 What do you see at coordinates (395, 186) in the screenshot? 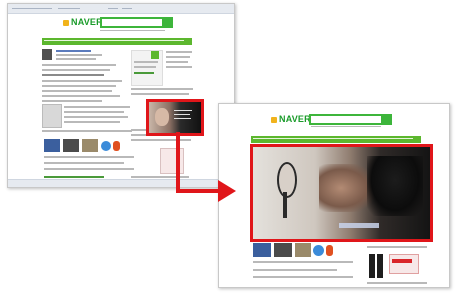
I see `hair-shape` at bounding box center [395, 186].